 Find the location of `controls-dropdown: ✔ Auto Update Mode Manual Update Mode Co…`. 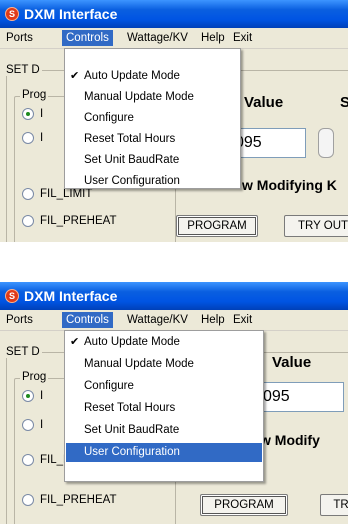

controls-dropdown: ✔ Auto Update Mode Manual Update Mode Co… is located at coordinates (152, 118).